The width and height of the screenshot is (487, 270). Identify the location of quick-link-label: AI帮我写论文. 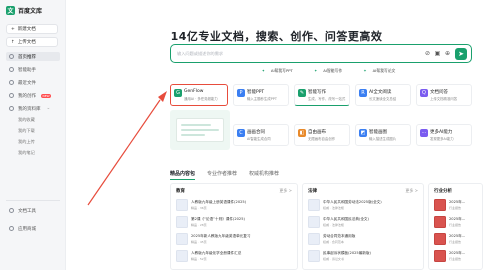
(384, 70).